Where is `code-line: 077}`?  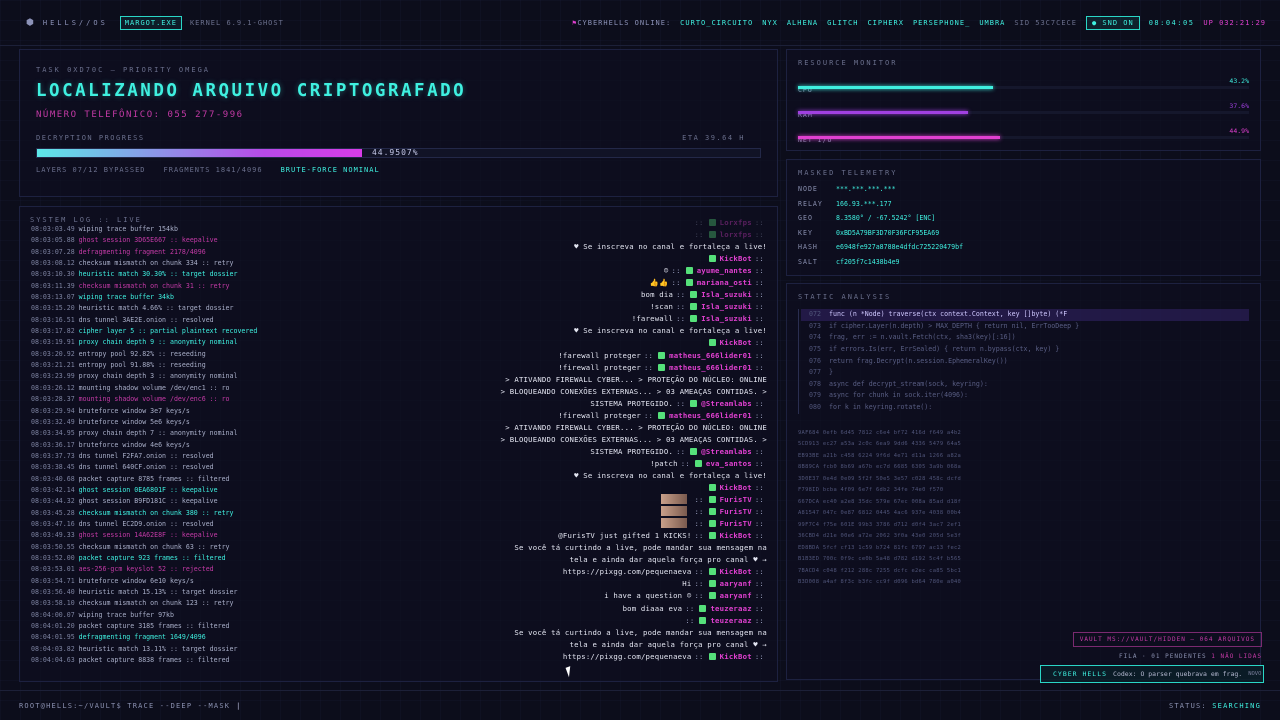 code-line: 077} is located at coordinates (1025, 373).